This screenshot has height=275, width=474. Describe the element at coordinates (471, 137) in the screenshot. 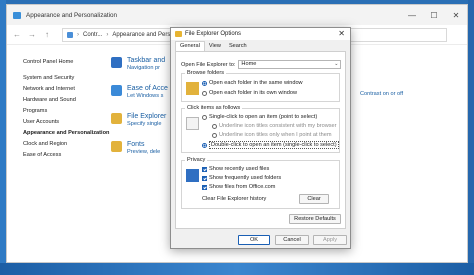

I see `desktop-right-edge` at that location.